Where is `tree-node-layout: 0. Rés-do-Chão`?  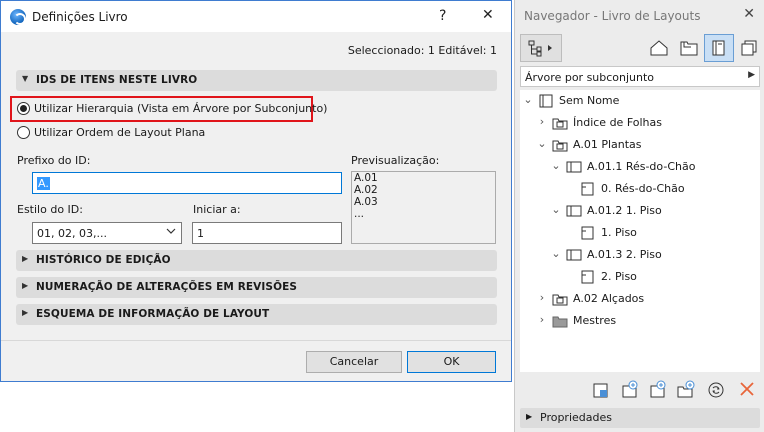
tree-node-layout: 0. Rés-do-Chão is located at coordinates (660, 189).